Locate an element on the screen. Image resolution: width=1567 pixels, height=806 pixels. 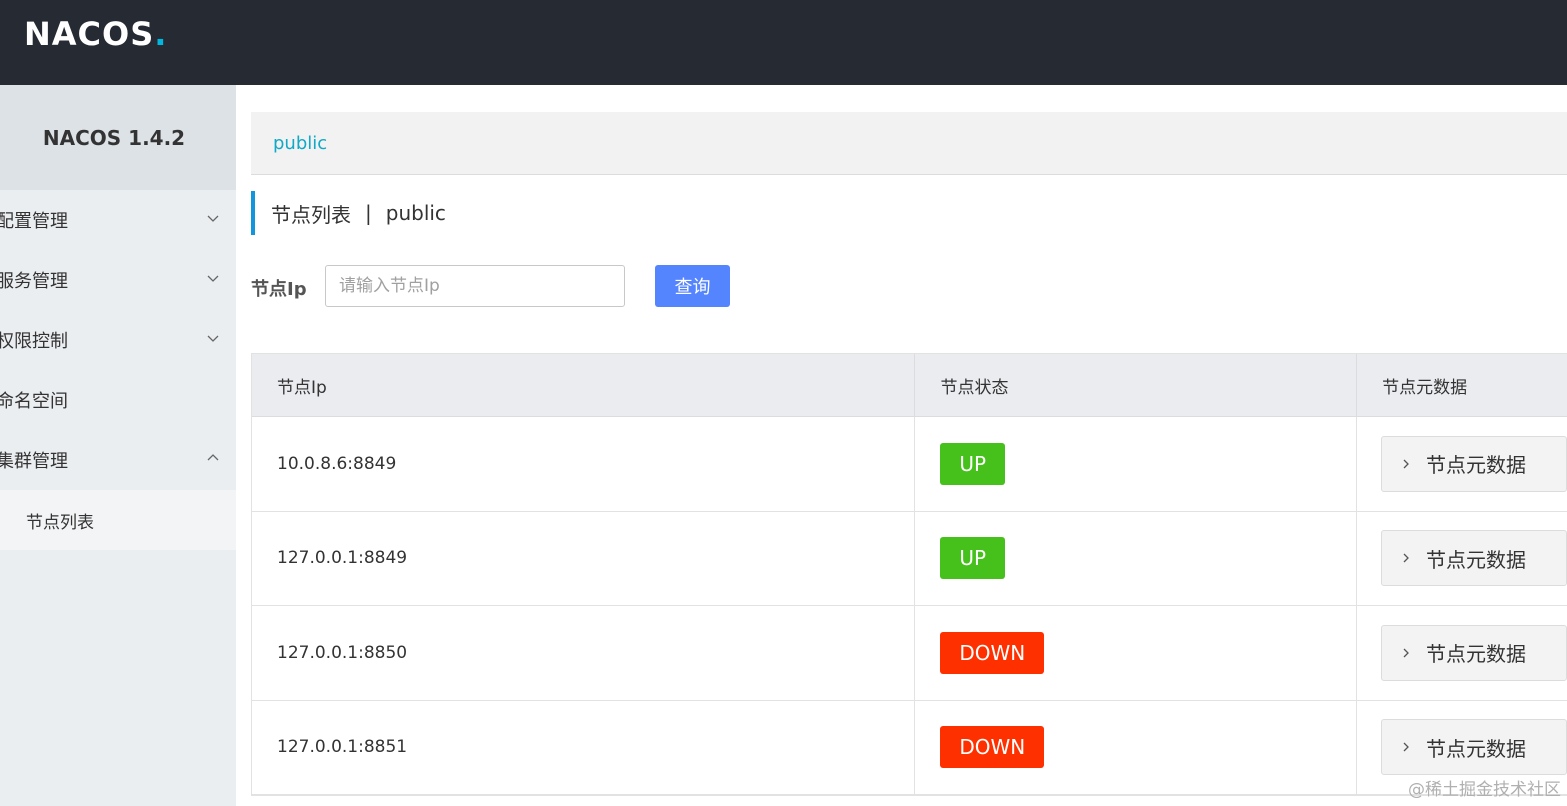
sidebar-item-namespace: 命名空间 is located at coordinates (118, 400).